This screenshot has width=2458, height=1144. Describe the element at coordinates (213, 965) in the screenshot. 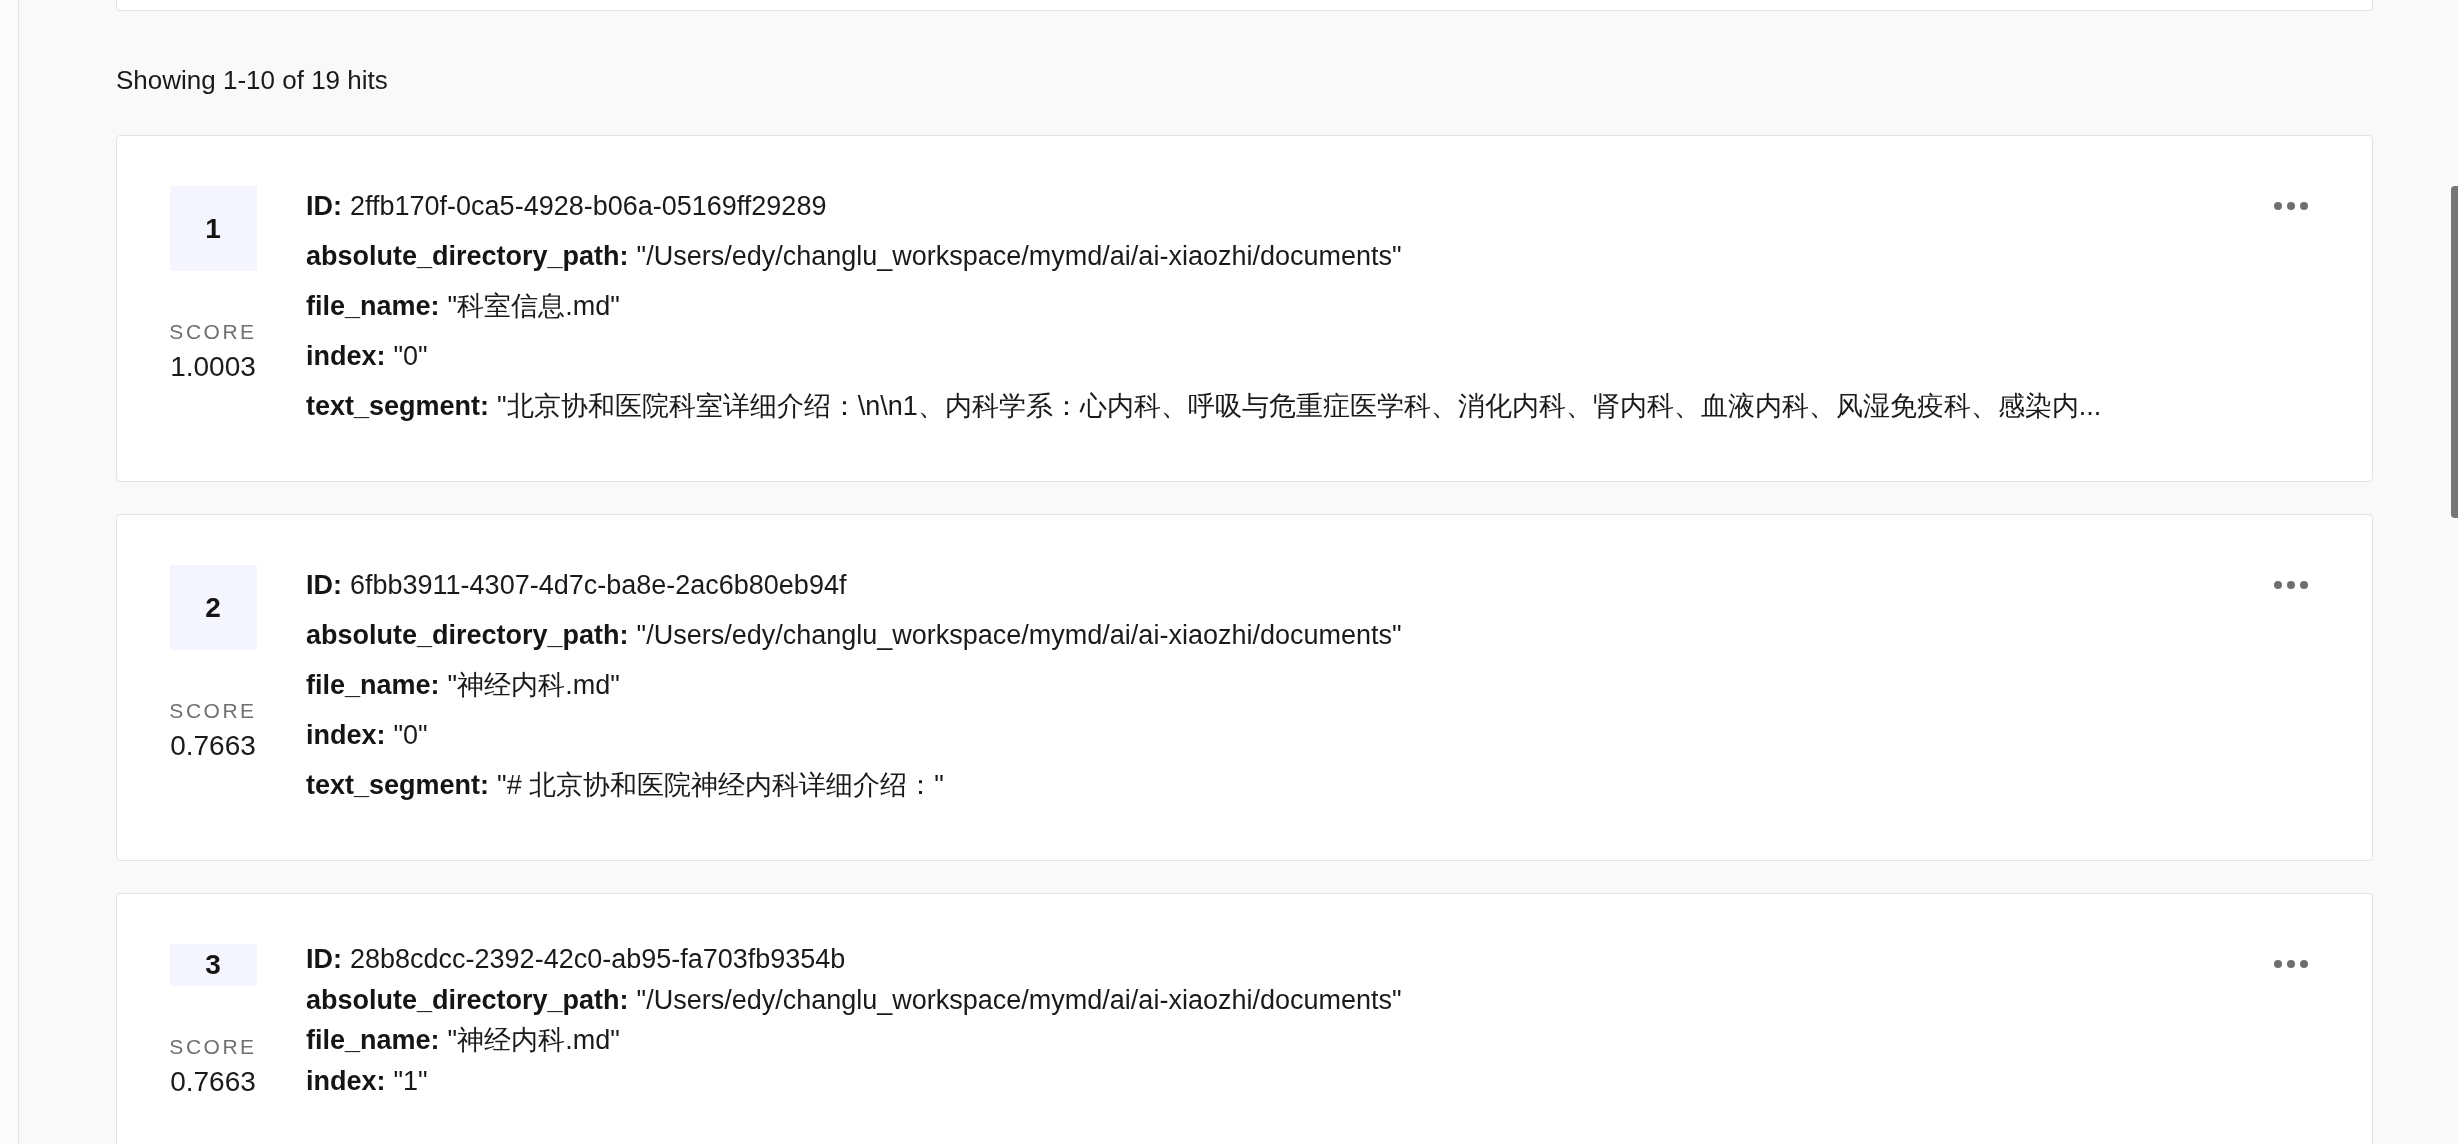

I see `rank-badge: 3` at that location.